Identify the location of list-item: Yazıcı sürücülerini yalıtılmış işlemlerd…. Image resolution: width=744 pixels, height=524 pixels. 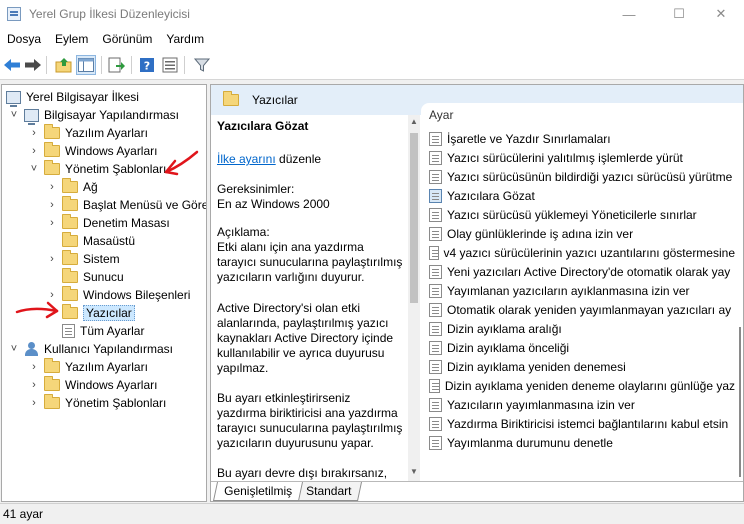
(578, 157).